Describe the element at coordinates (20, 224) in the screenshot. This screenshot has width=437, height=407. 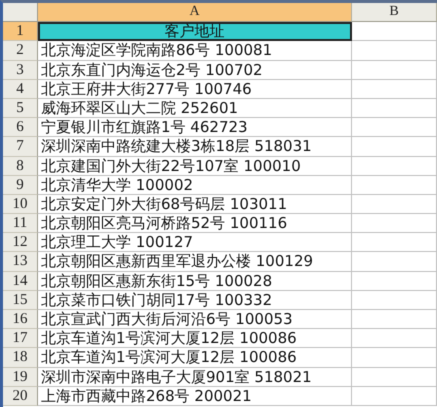
I see `row-header: 11` at that location.